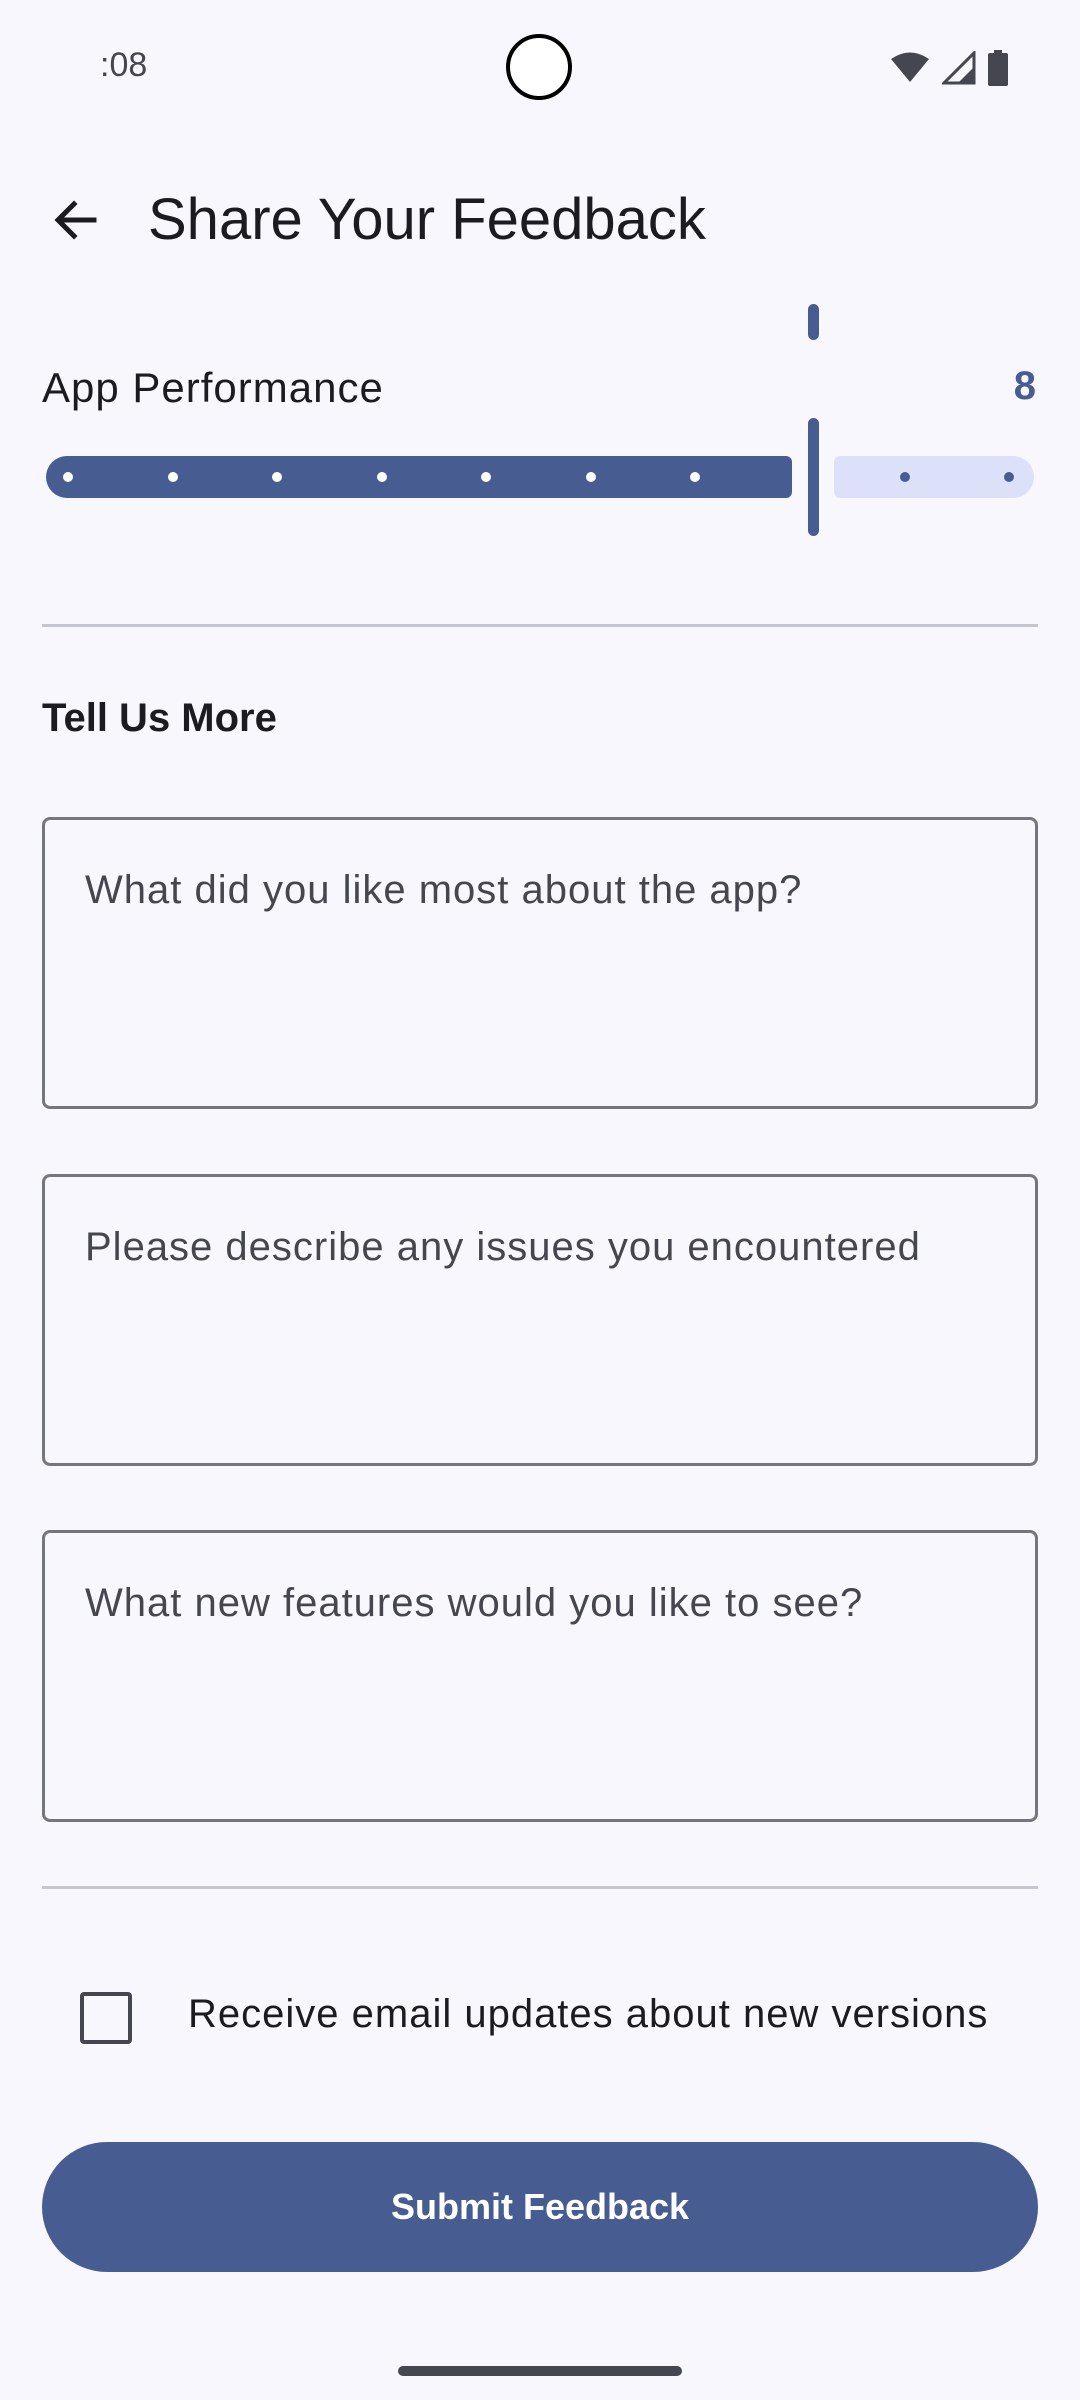 This screenshot has height=2400, width=1080. I want to click on submit-feedback-label: Submit Feedback, so click(540, 2206).